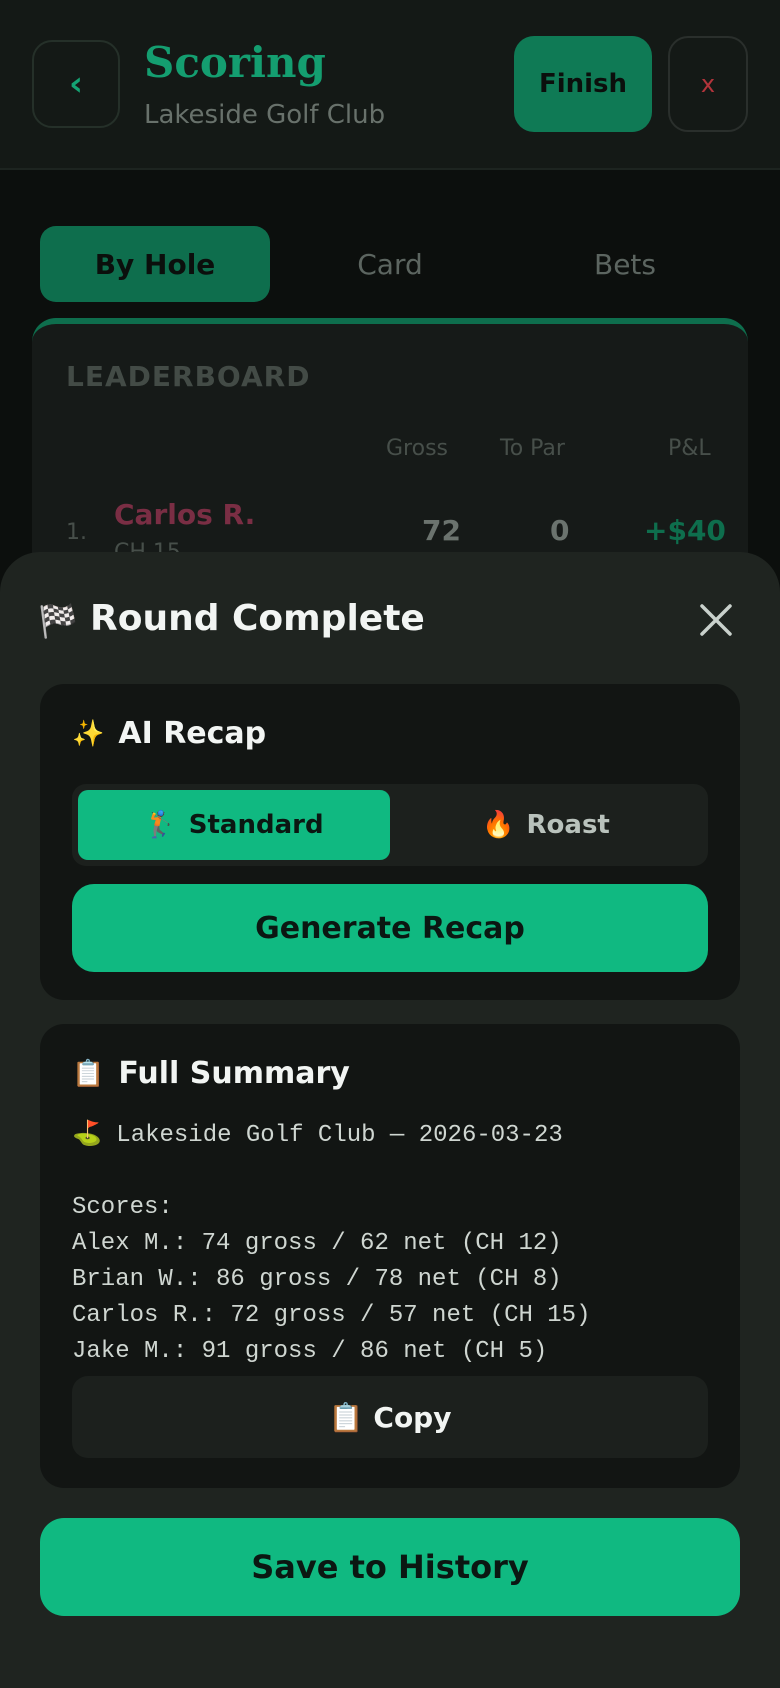 This screenshot has height=1688, width=780. What do you see at coordinates (76, 532) in the screenshot?
I see `player-rank: 1.` at bounding box center [76, 532].